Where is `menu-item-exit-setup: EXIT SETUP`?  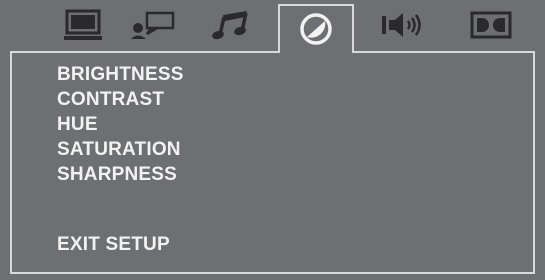
menu-item-exit-setup: EXIT SETUP is located at coordinates (113, 245).